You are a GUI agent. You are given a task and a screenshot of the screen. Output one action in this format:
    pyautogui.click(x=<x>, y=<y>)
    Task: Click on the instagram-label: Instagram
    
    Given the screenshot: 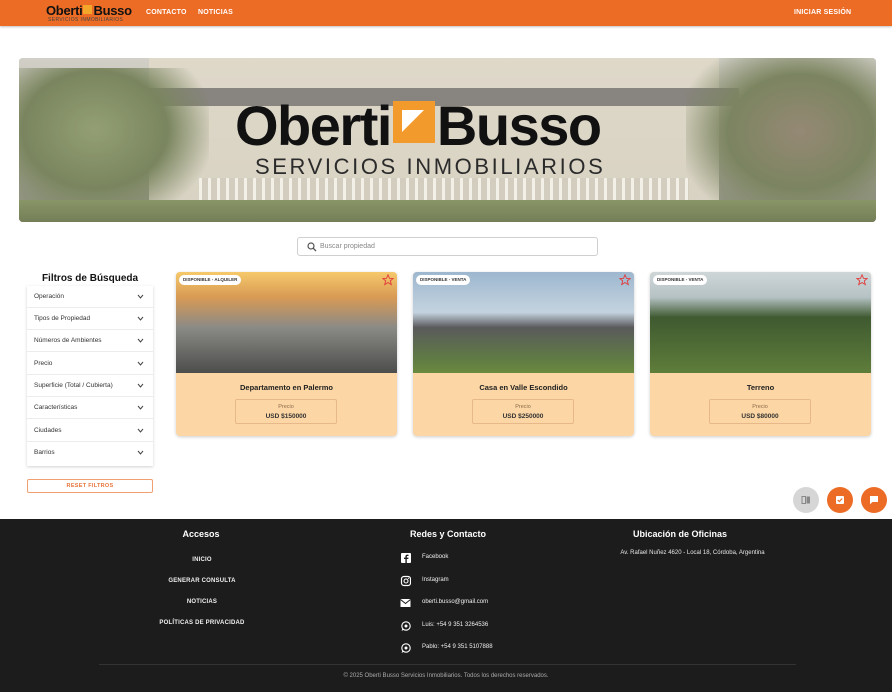 What is the action you would take?
    pyautogui.click(x=435, y=580)
    